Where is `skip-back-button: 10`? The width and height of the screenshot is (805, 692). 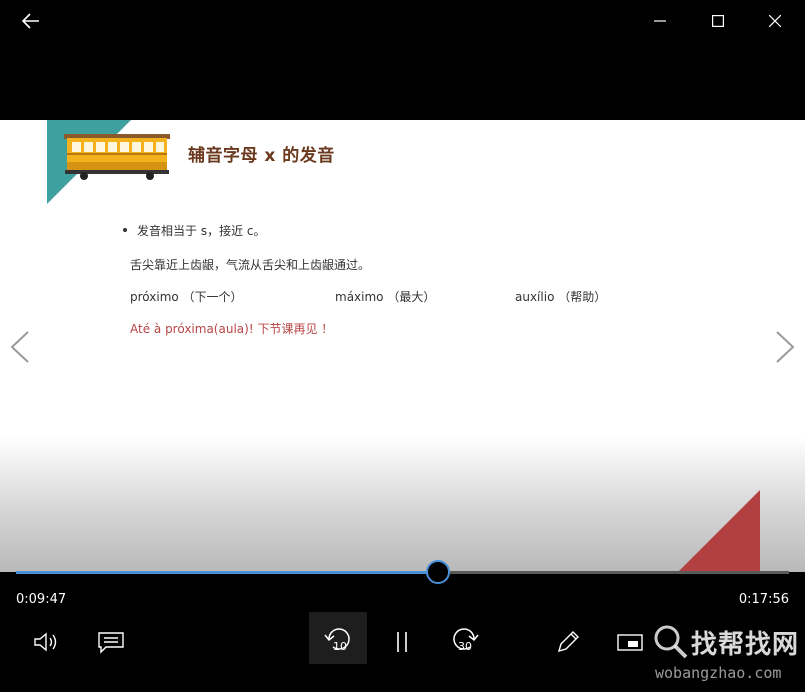
skip-back-button: 10 is located at coordinates (338, 638).